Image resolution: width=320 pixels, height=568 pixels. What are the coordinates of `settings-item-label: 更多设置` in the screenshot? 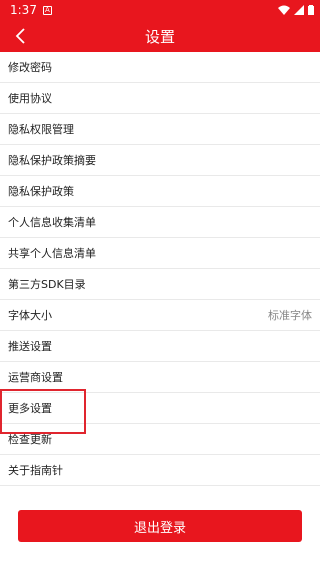 It's located at (30, 408).